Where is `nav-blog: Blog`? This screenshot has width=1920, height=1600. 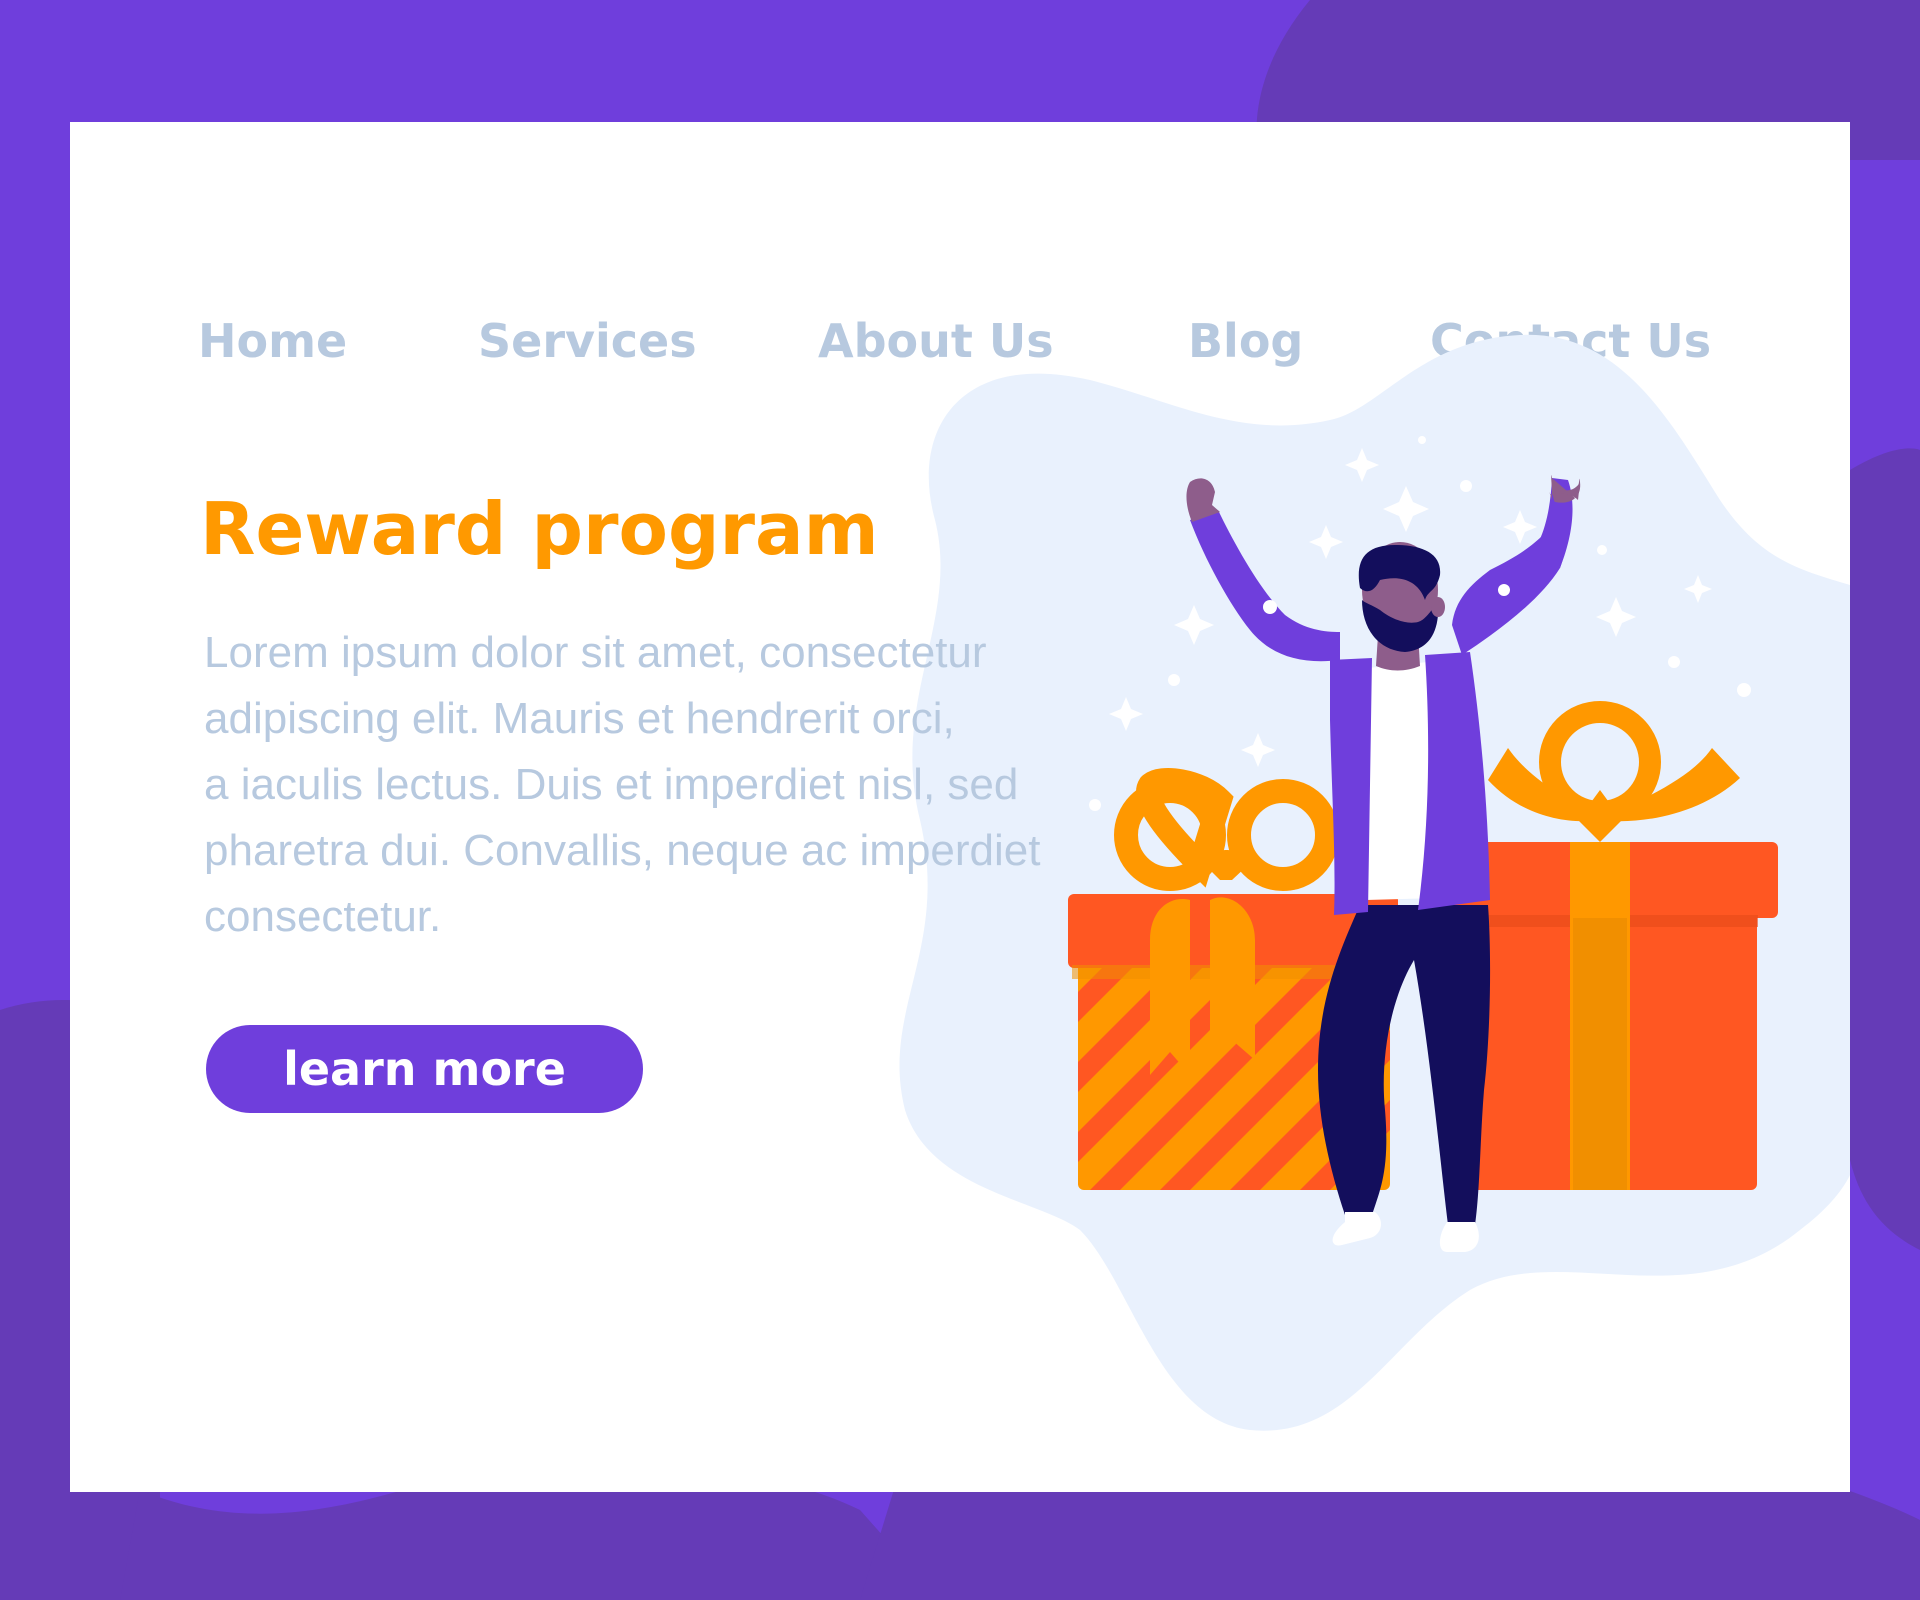 nav-blog: Blog is located at coordinates (1245, 341).